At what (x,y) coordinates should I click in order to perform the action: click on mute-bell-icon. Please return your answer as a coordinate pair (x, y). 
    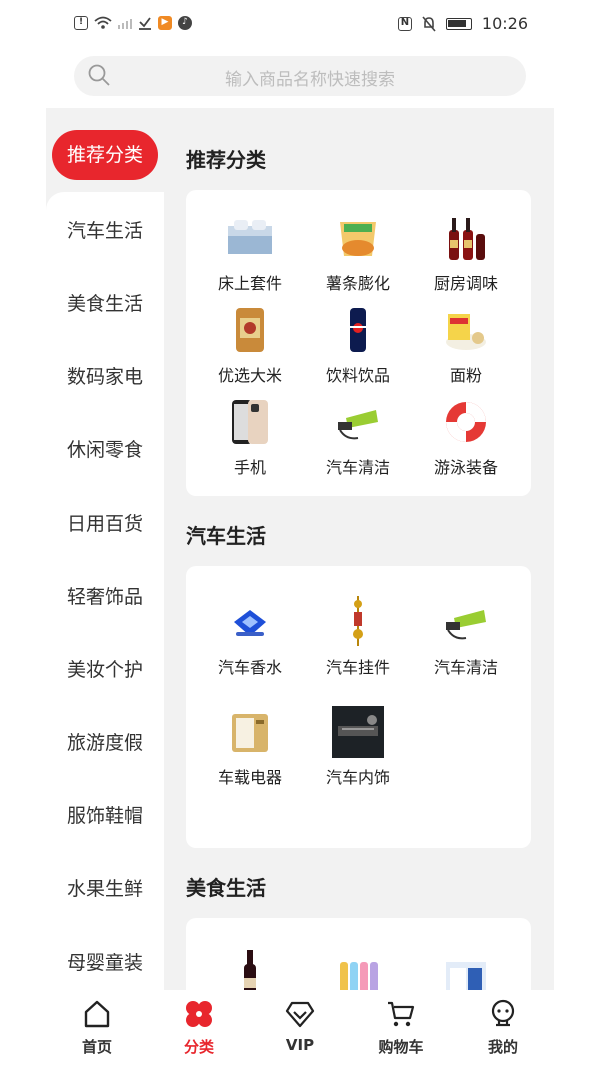
    Looking at the image, I should click on (429, 23).